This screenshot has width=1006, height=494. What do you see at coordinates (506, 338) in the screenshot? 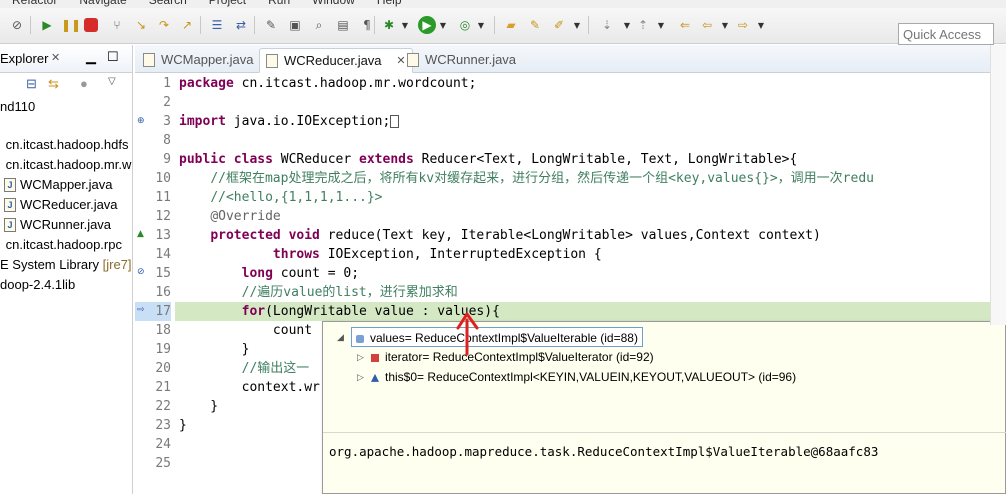
I see `variable-value: ReduceContextImpl$ValueIterable` at bounding box center [506, 338].